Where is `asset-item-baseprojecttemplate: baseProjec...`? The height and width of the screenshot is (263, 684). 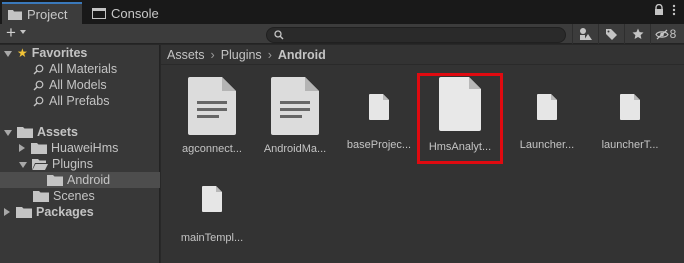
asset-item-baseprojecttemplate: baseProjec... is located at coordinates (379, 122).